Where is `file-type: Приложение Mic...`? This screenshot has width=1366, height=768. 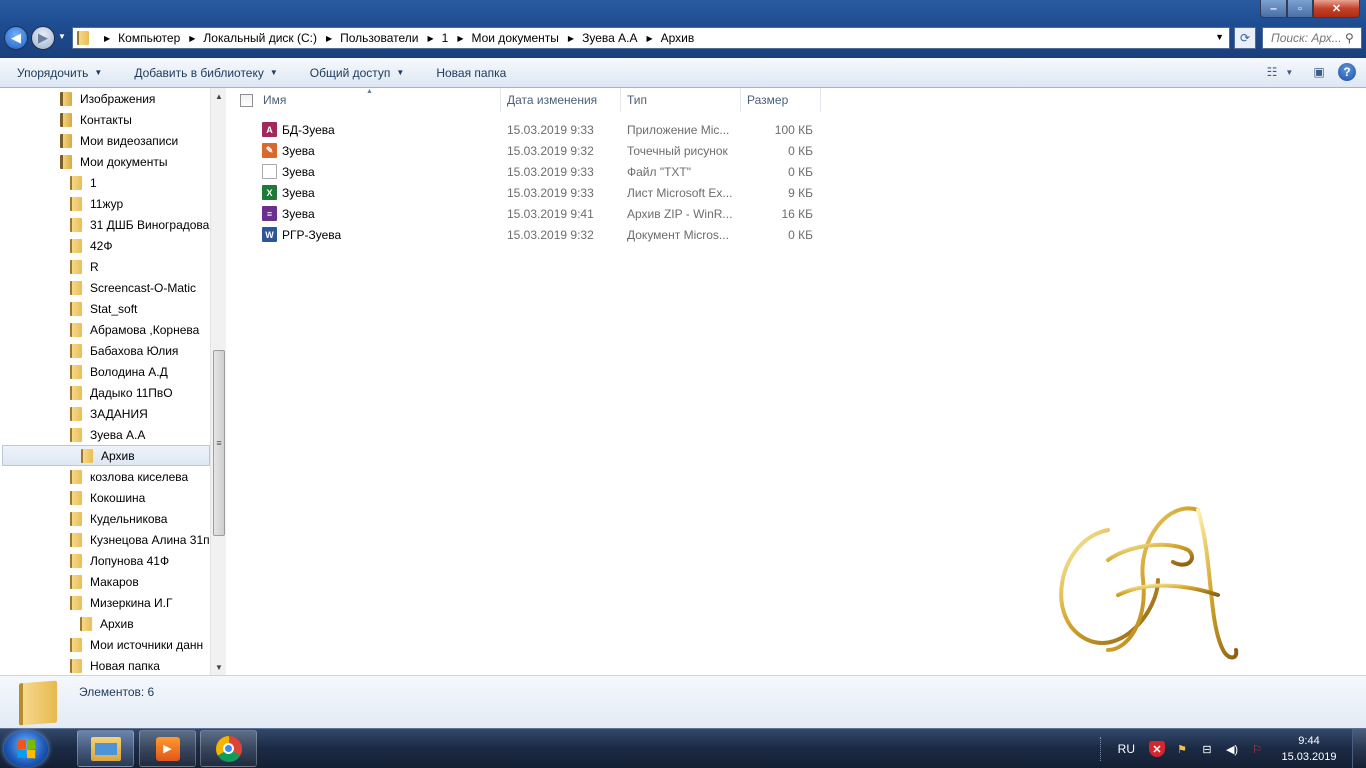
file-type: Приложение Mic... is located at coordinates (678, 130).